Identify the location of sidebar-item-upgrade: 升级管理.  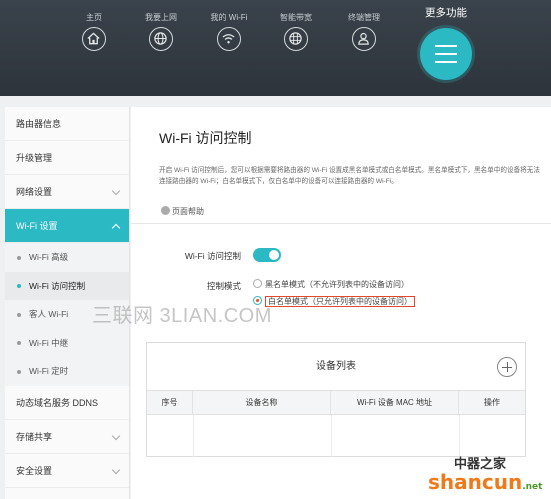
(67, 158).